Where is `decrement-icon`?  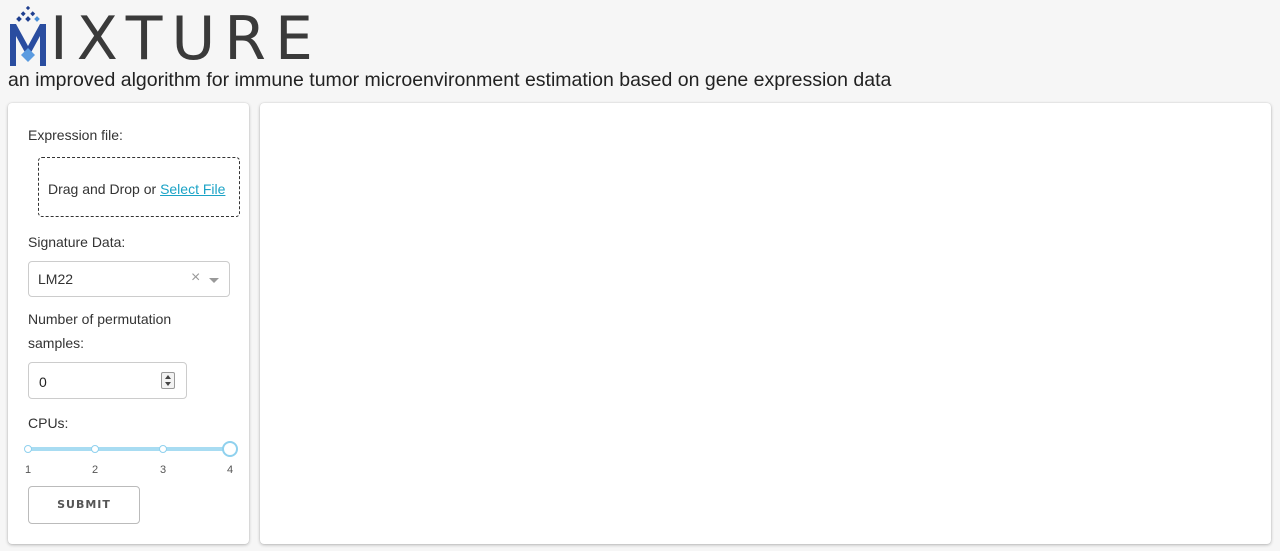 decrement-icon is located at coordinates (168, 384).